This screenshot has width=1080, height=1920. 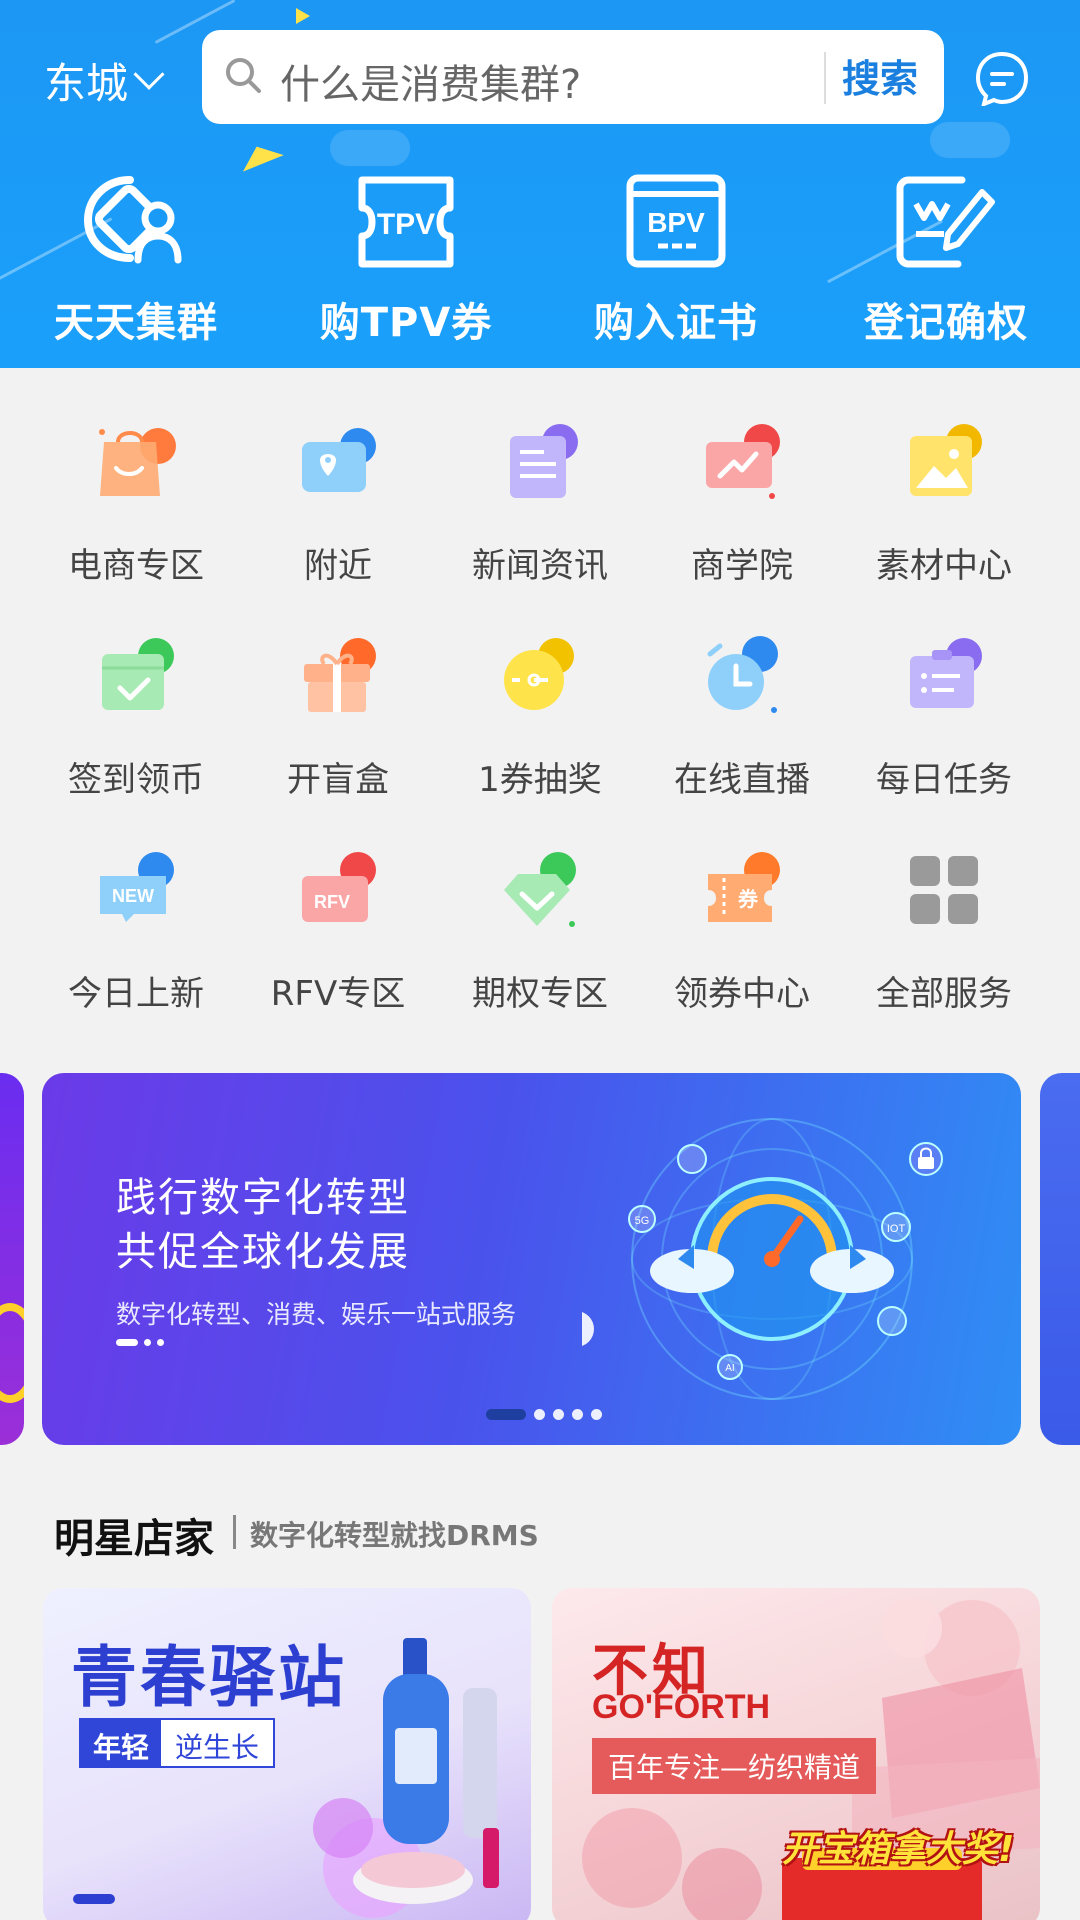 I want to click on service-label: 每日任务, so click(x=944, y=780).